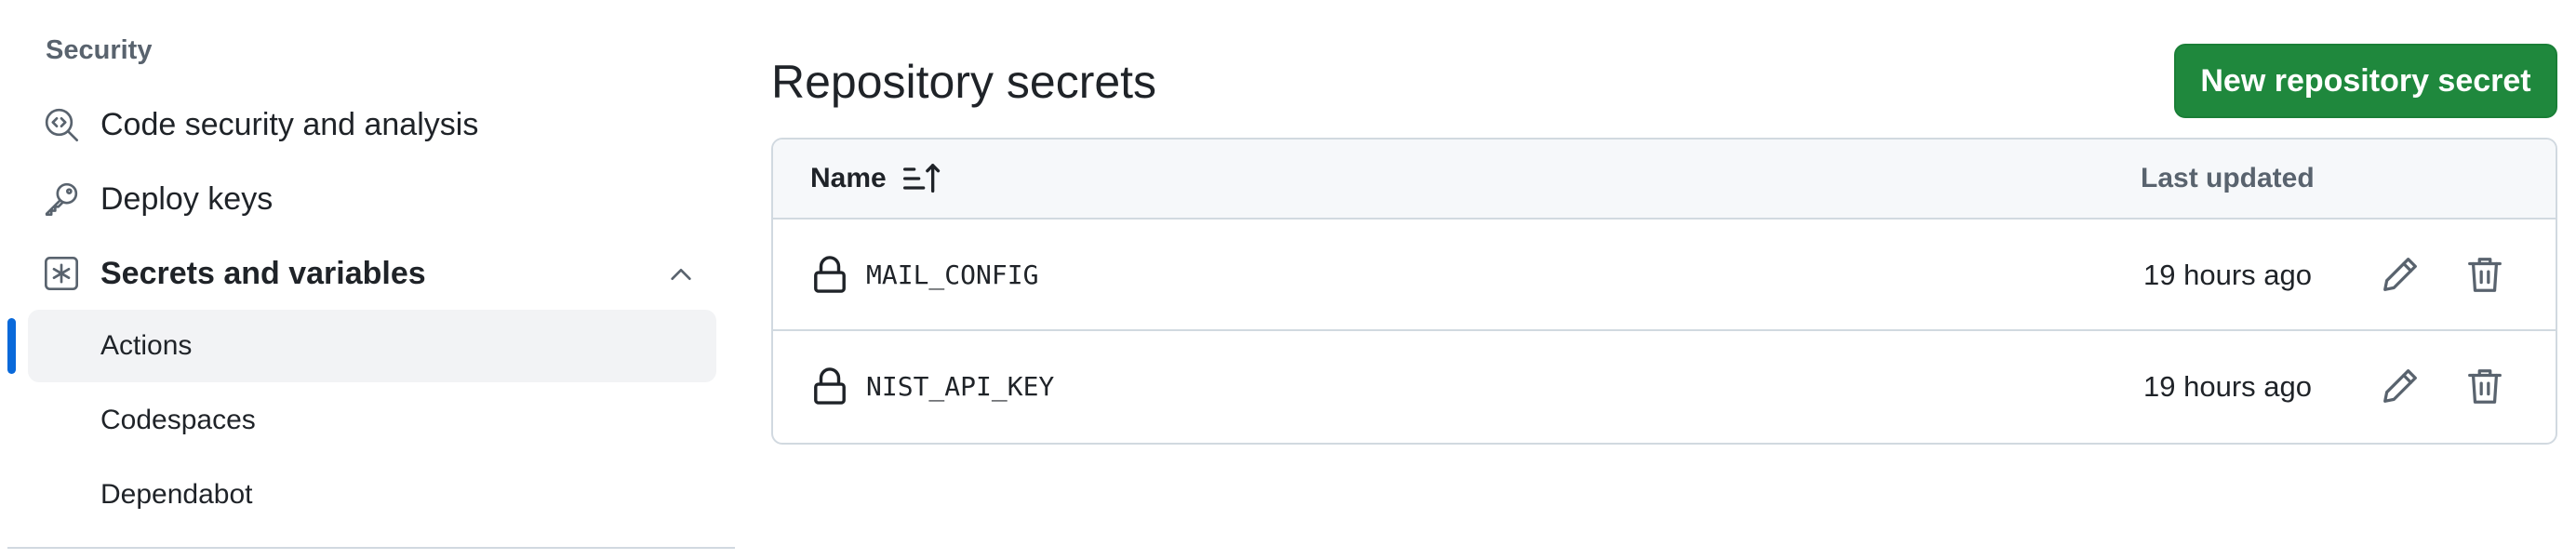  What do you see at coordinates (964, 82) in the screenshot?
I see `page-title: Repository secrets` at bounding box center [964, 82].